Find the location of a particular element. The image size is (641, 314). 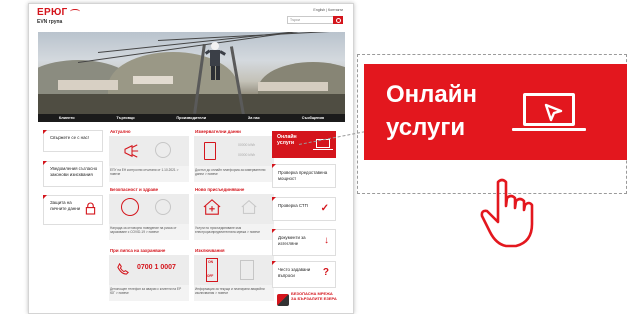

check-capacity-link: Проверка предоставена мощност is located at coordinates (304, 176).